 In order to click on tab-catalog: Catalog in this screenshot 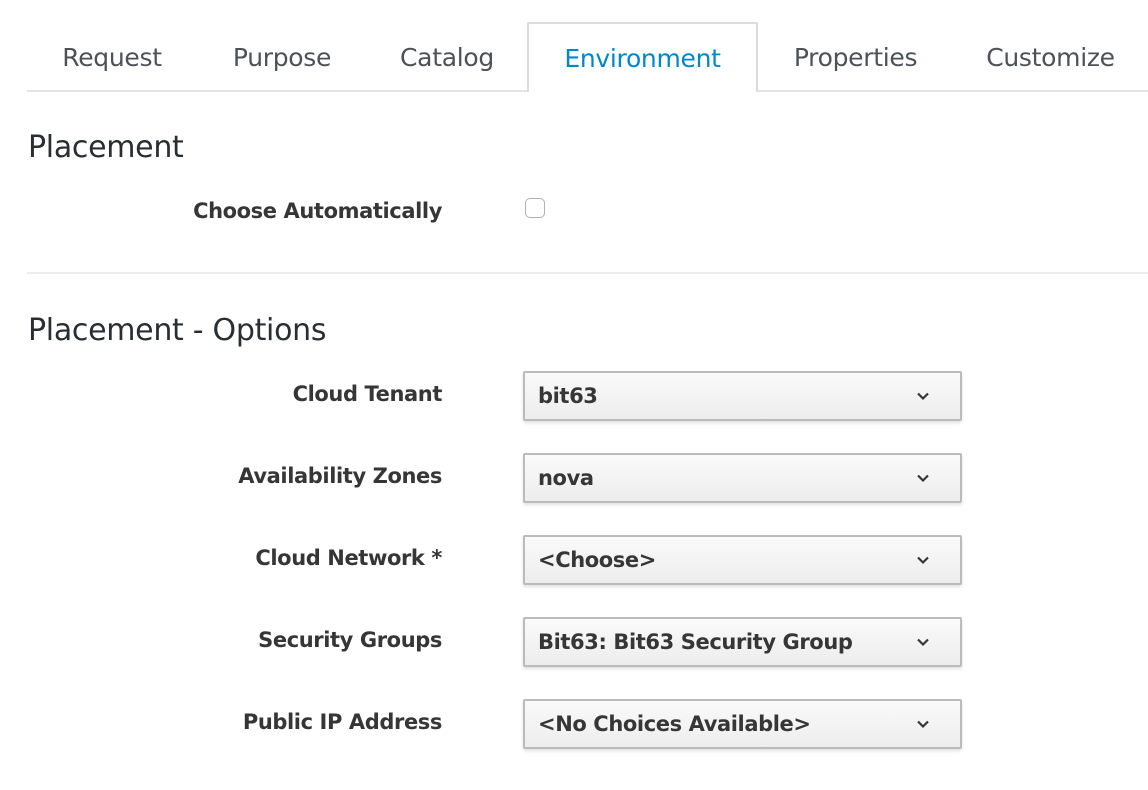, I will do `click(447, 56)`.